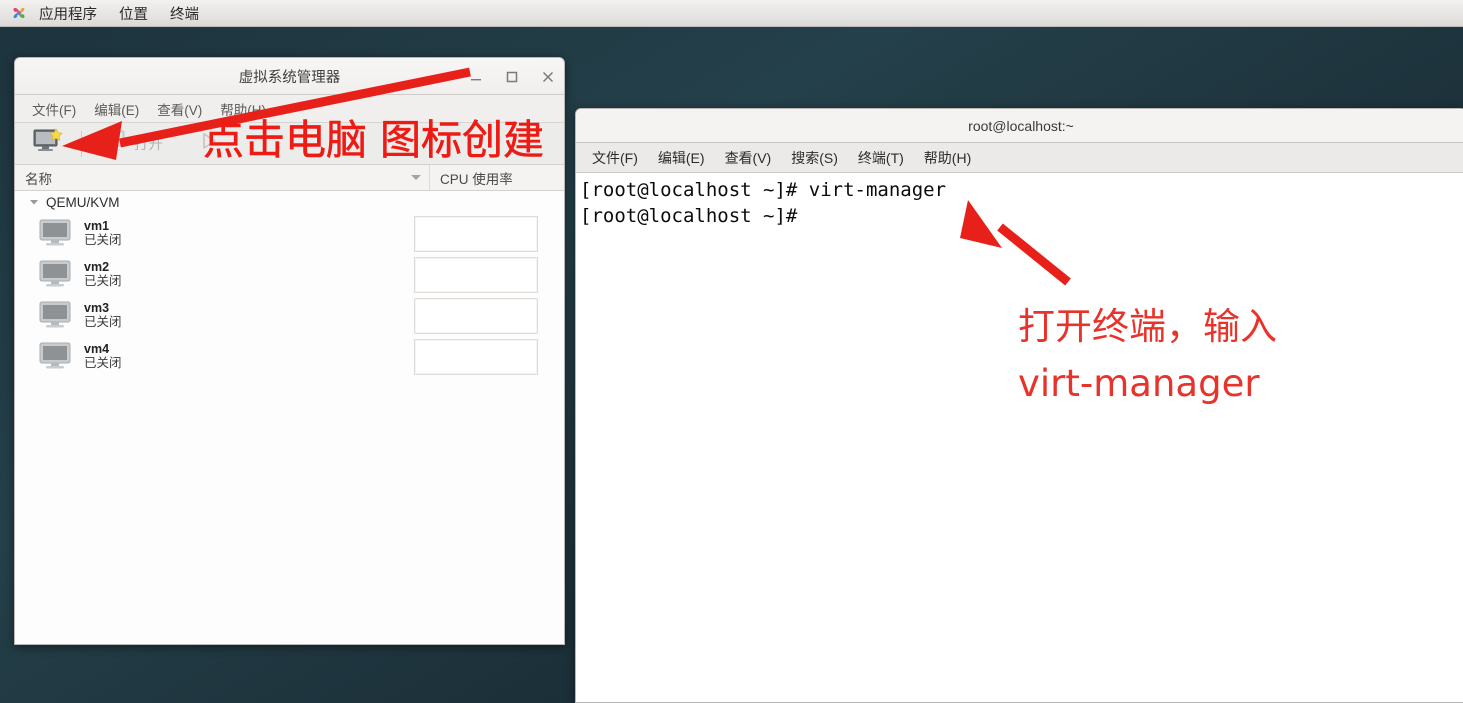 This screenshot has width=1463, height=703. I want to click on column-header-name-label: 名称, so click(38, 179).